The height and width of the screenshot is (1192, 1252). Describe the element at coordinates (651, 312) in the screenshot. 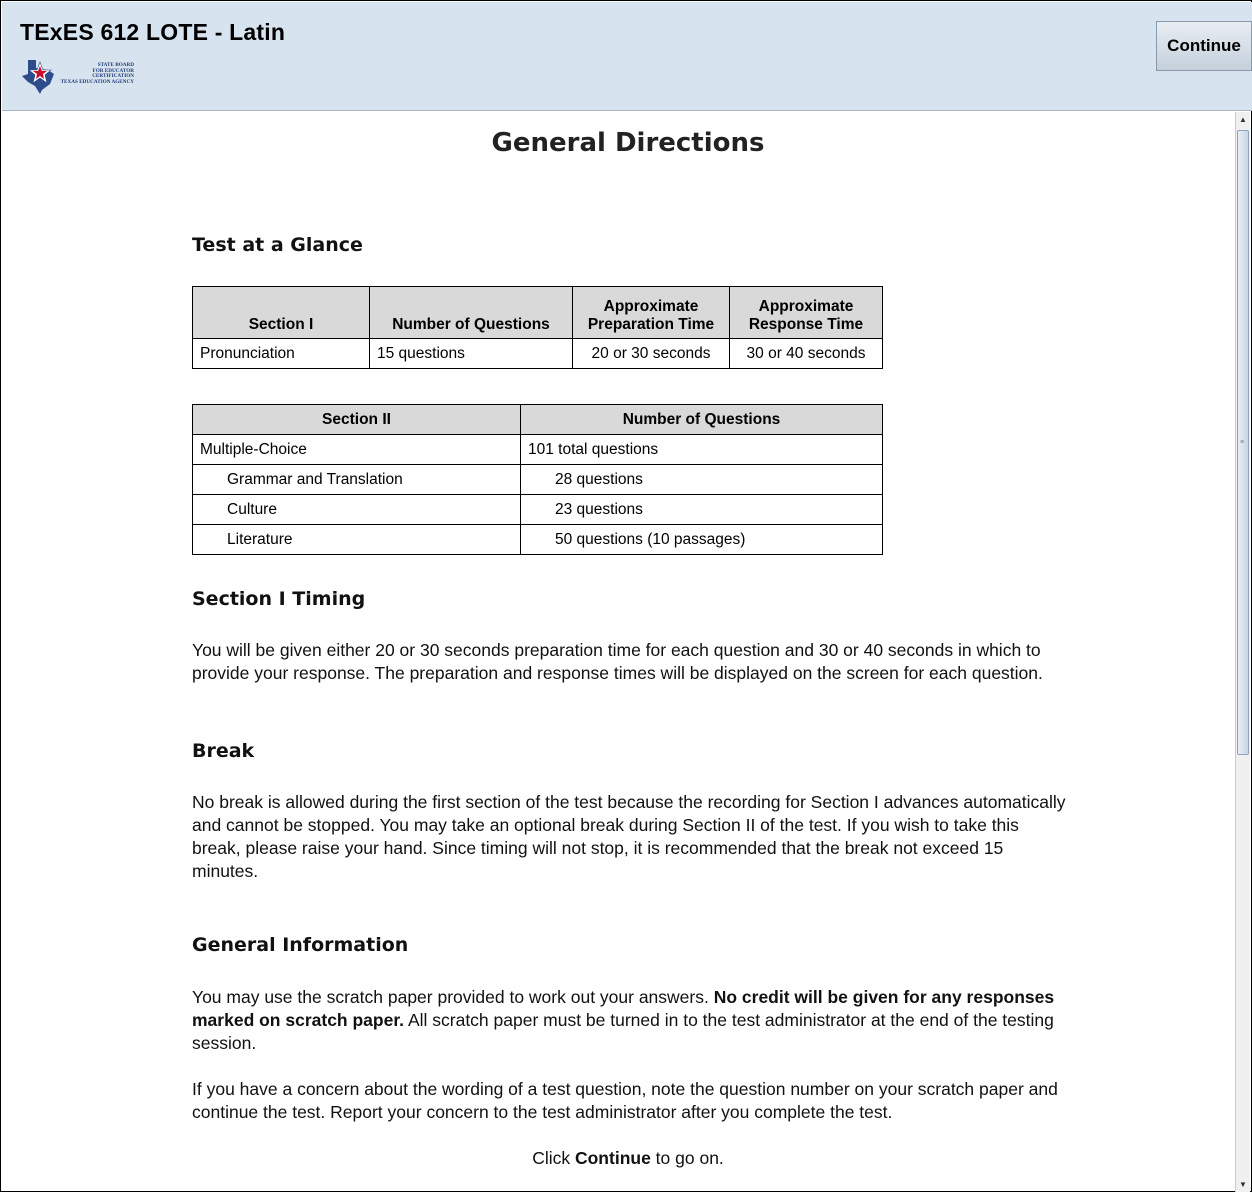

I see `table-header-cell: Approximate Preparation Time` at that location.